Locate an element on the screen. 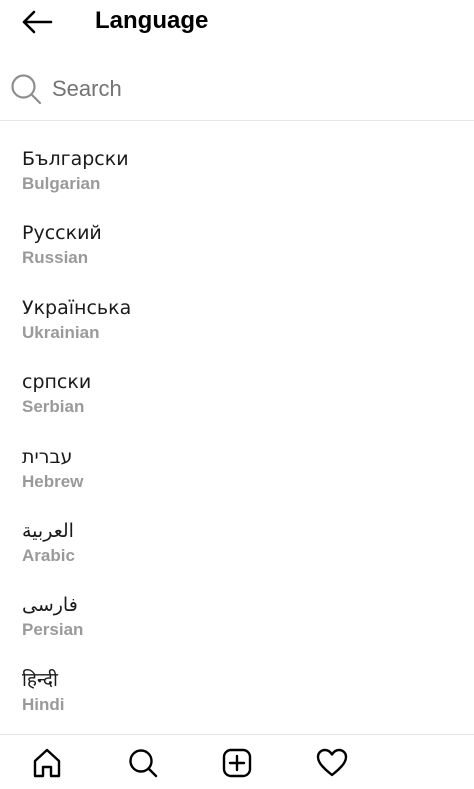 Image resolution: width=474 pixels, height=789 pixels. language-item-bulgarian: Български Bulgarian is located at coordinates (237, 183).